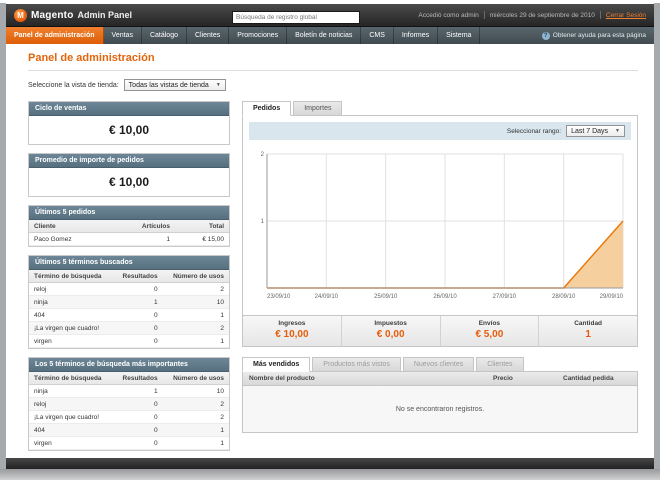 The width and height of the screenshot is (660, 480). Describe the element at coordinates (333, 70) in the screenshot. I see `divider` at that location.